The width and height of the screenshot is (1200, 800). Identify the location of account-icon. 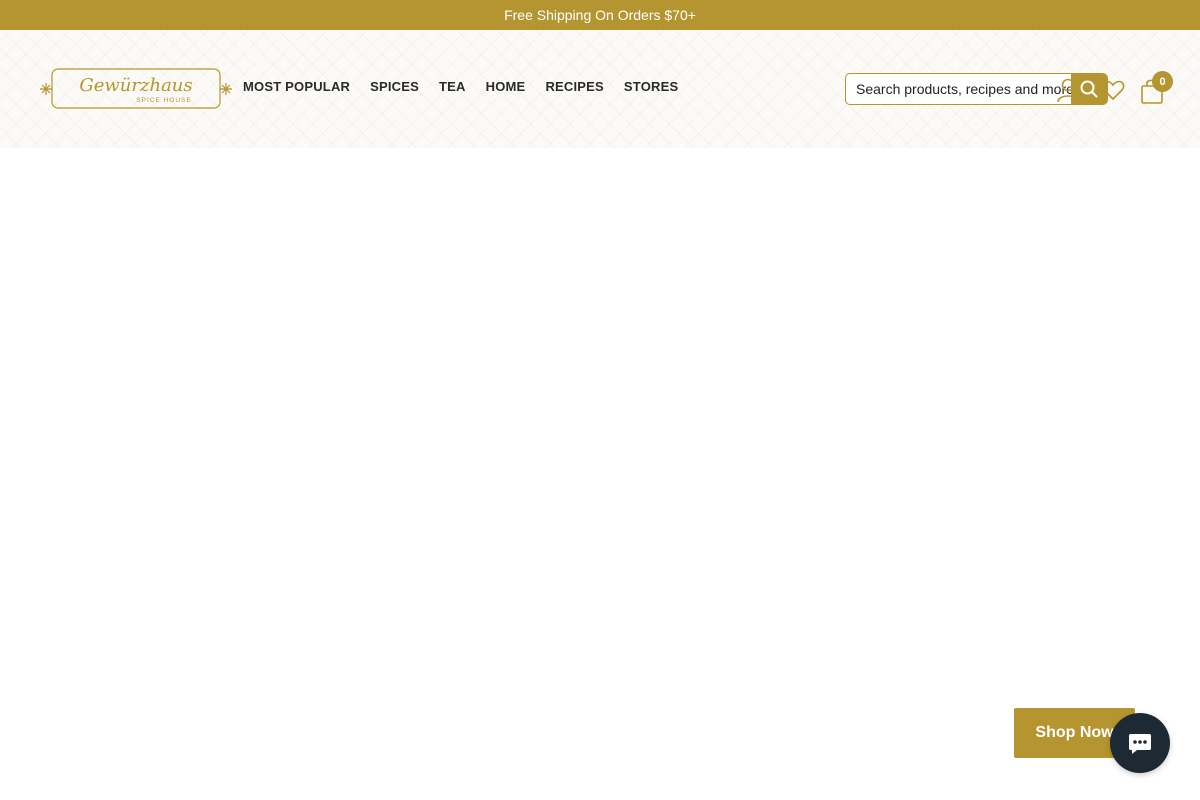
(1068, 90).